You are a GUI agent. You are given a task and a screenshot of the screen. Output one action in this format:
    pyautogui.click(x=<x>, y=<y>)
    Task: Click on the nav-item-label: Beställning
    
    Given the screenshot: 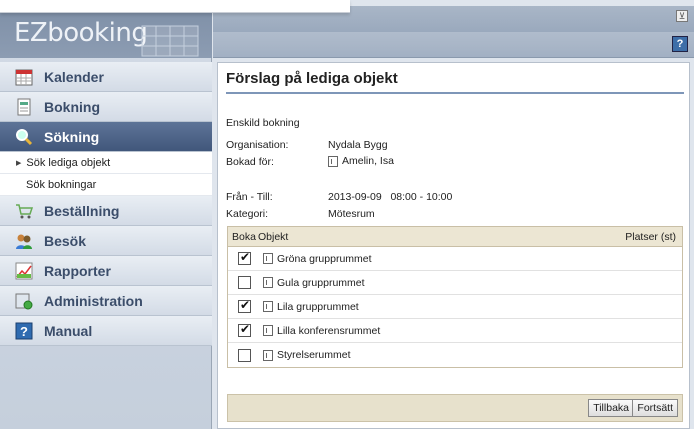 What is the action you would take?
    pyautogui.click(x=82, y=210)
    